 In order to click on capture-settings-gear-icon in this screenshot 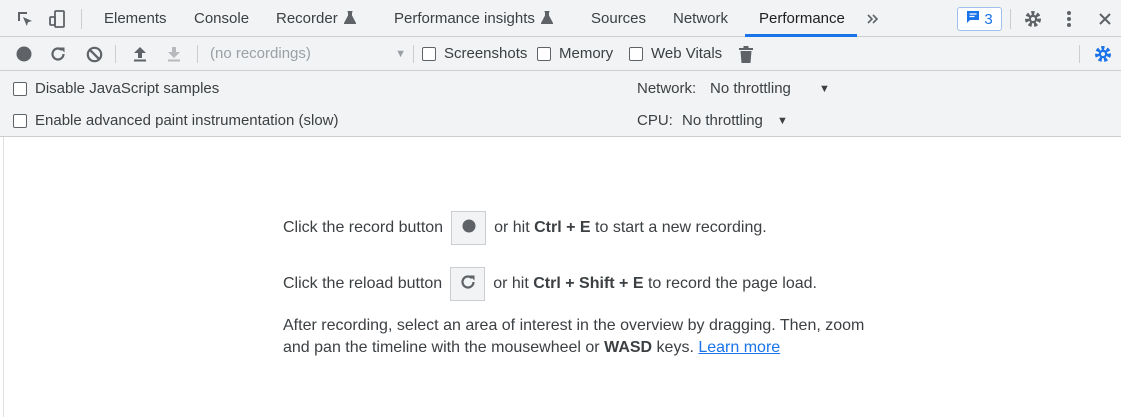, I will do `click(1103, 54)`.